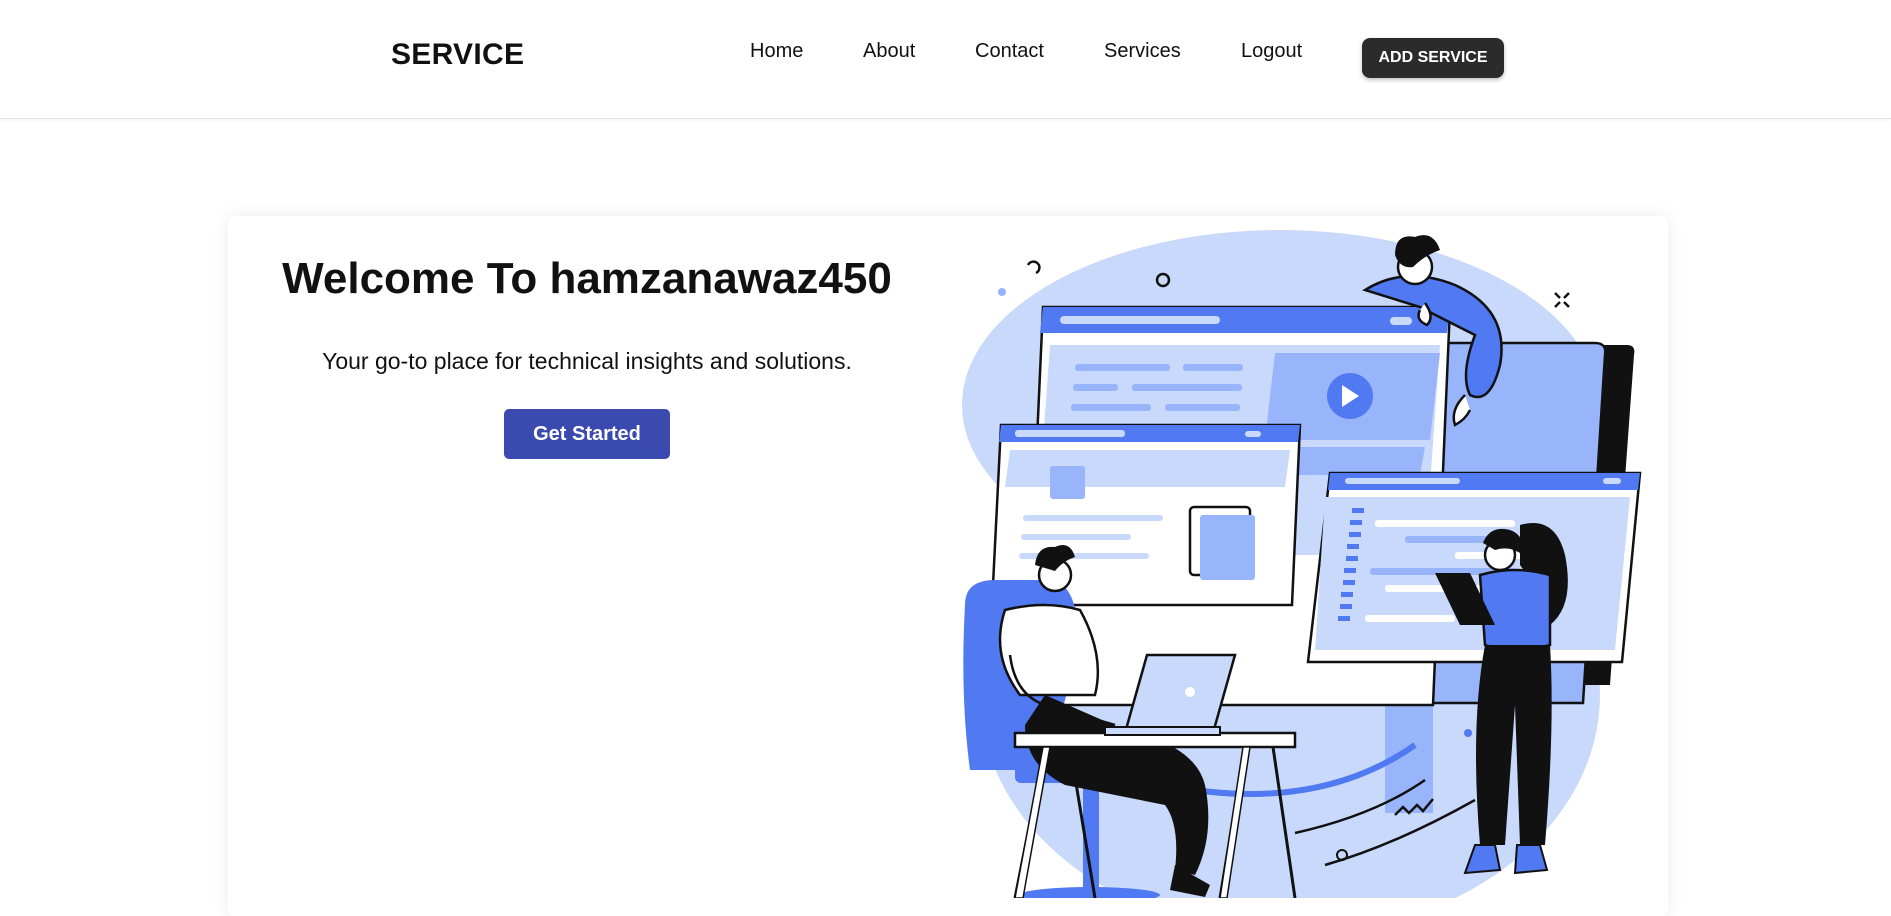  Describe the element at coordinates (587, 434) in the screenshot. I see `get-started-button: Get Started` at that location.